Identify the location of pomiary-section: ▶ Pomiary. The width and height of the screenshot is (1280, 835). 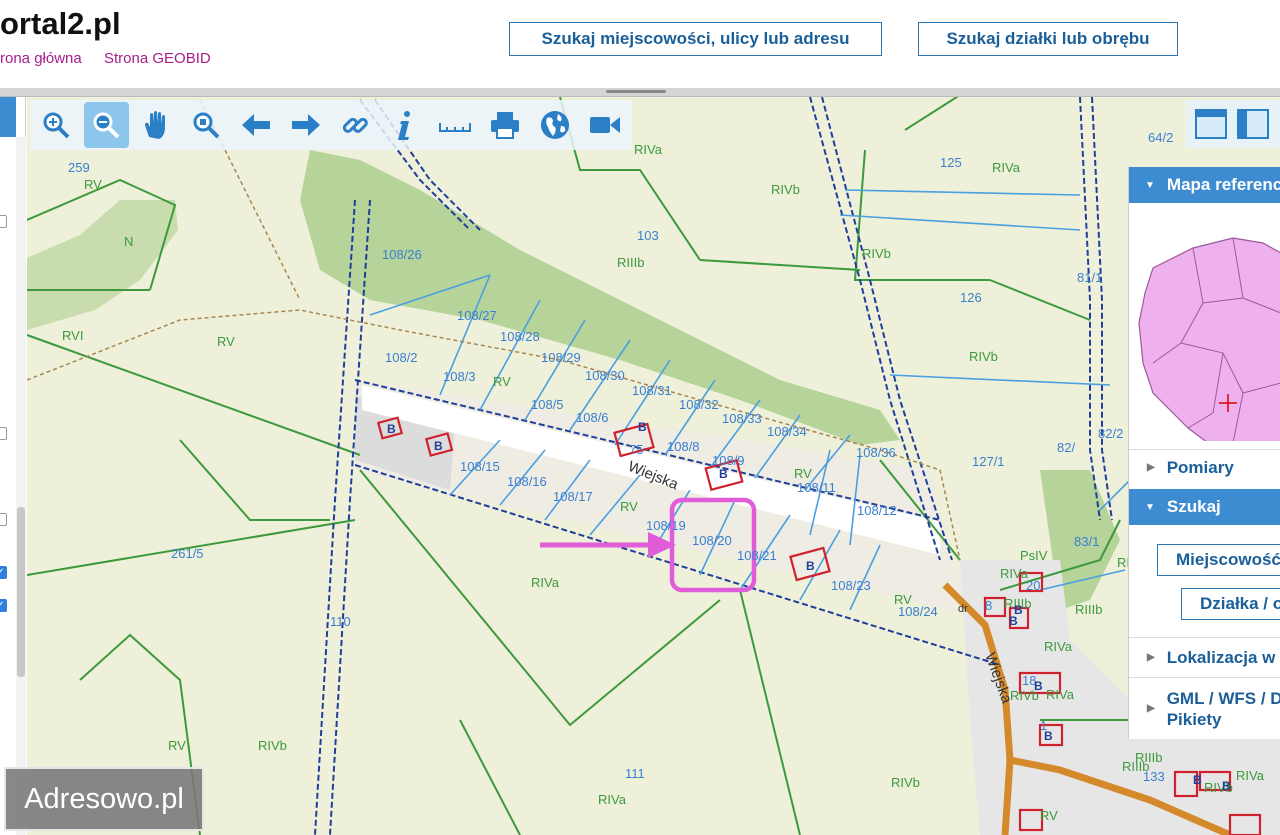
(1204, 467).